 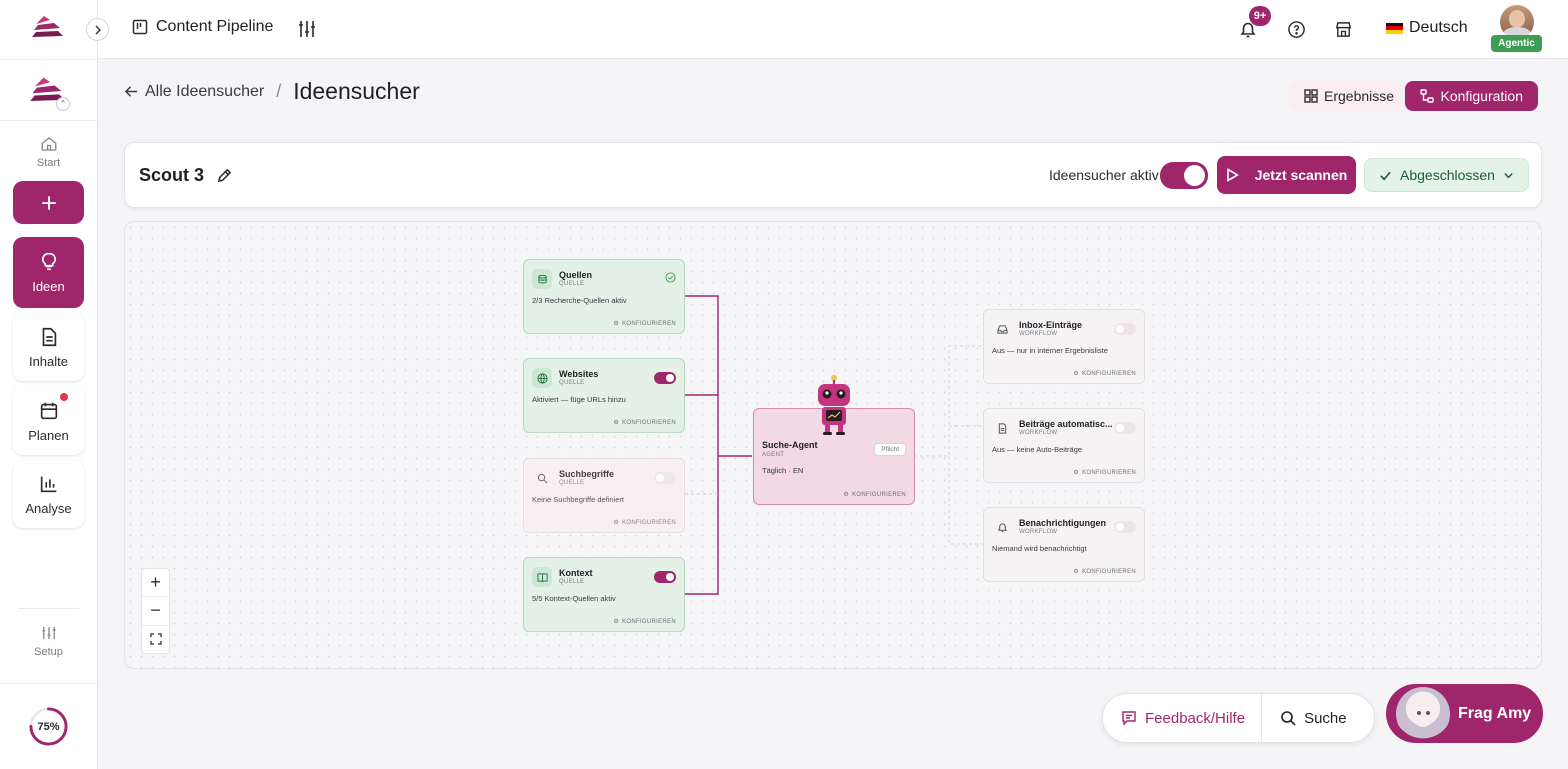 I want to click on app-switcher: Content Pipeline, so click(x=202, y=27).